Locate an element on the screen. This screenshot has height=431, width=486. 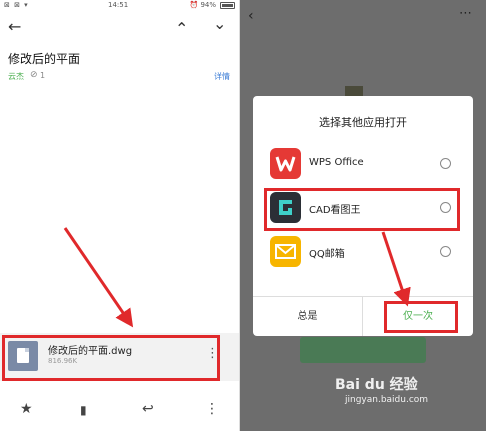
arrow-to-attachment is located at coordinates (98, 277).